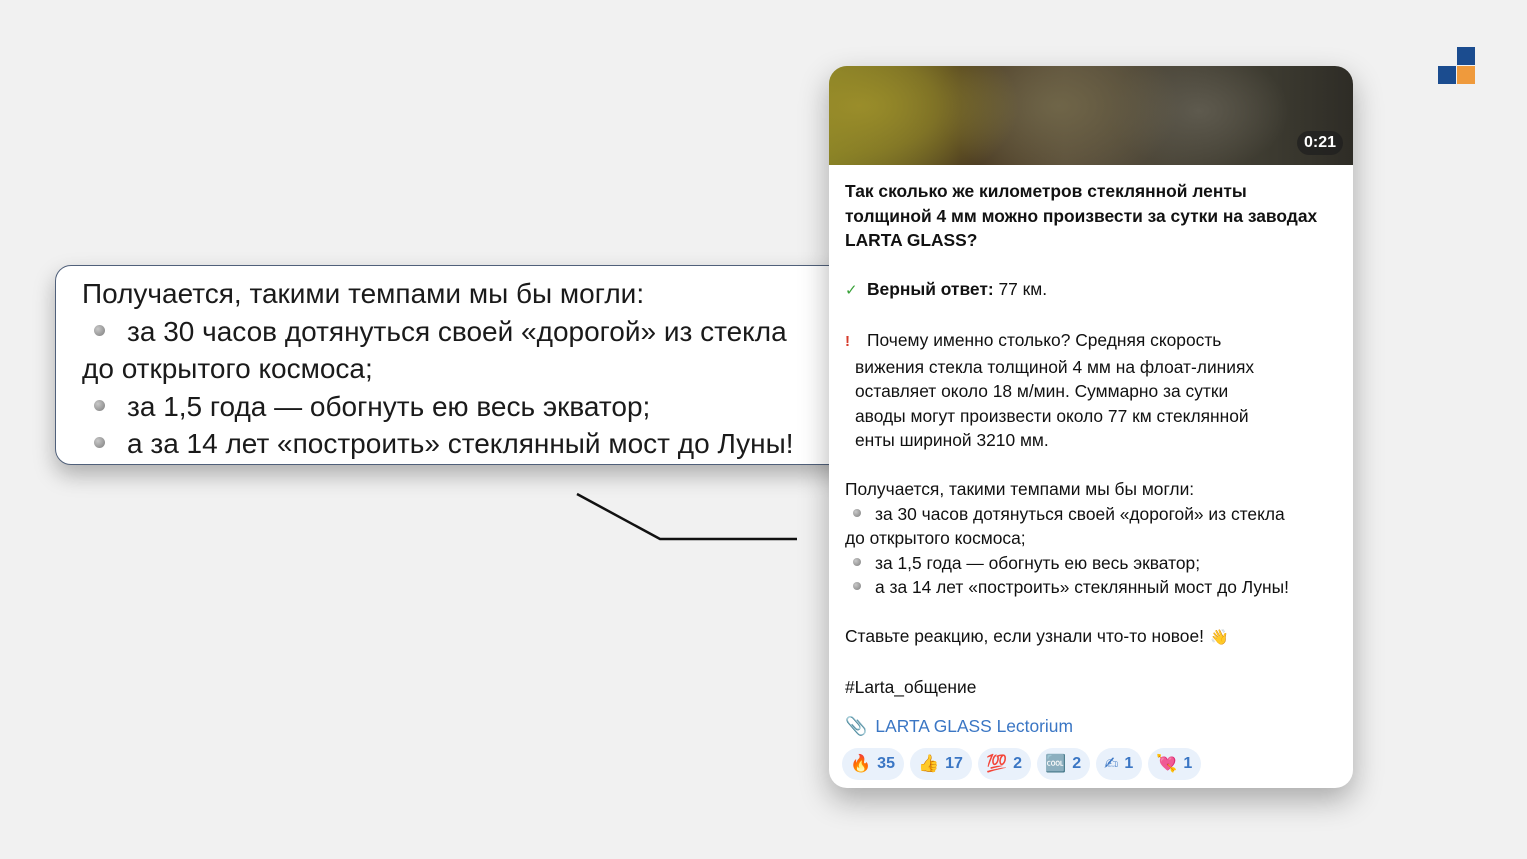 Image resolution: width=1527 pixels, height=859 pixels. Describe the element at coordinates (455, 407) in the screenshot. I see `callout-bullet-2: за 1,5 года — обогнуть ею весь экватор;` at that location.